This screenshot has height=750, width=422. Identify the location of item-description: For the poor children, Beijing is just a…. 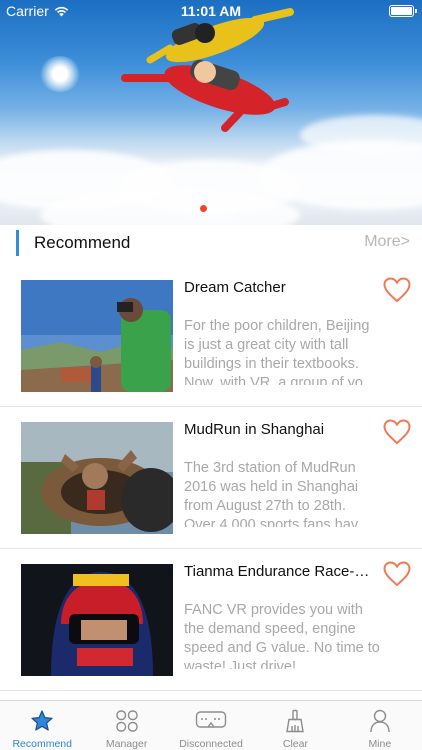
(280, 351).